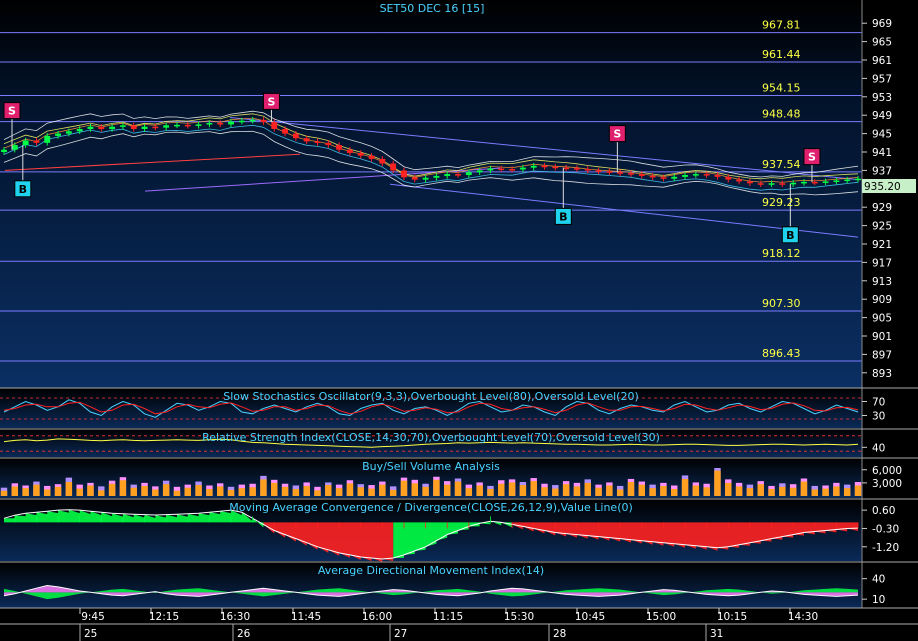 This screenshot has height=641, width=918. What do you see at coordinates (781, 202) in the screenshot?
I see `fib-label-5: 929.23` at bounding box center [781, 202].